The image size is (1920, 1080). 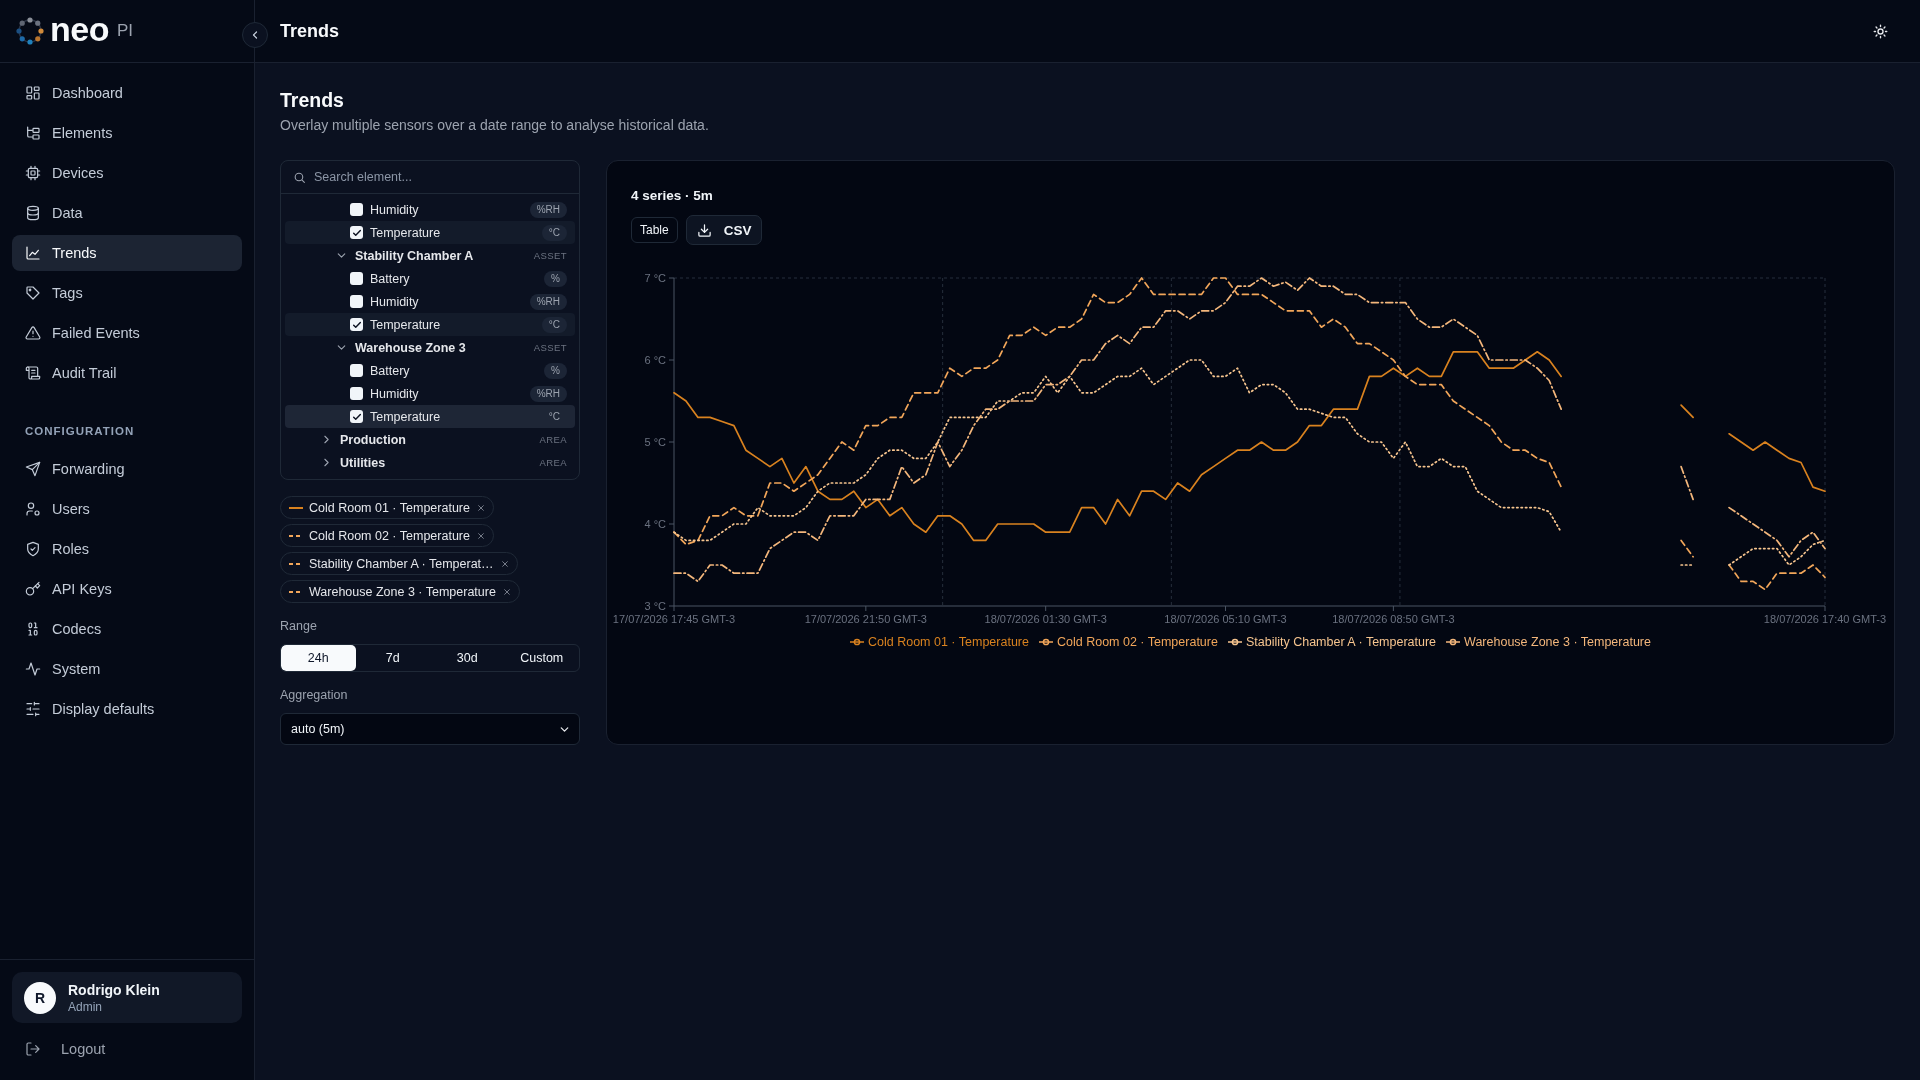 What do you see at coordinates (127, 997) in the screenshot?
I see `user-card: R Rodrigo Klein Admin` at bounding box center [127, 997].